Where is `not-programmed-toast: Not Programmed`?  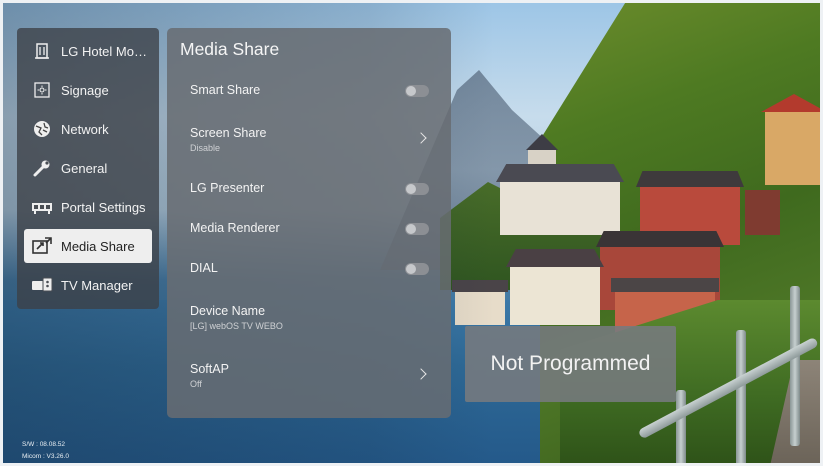
not-programmed-toast: Not Programmed is located at coordinates (570, 364).